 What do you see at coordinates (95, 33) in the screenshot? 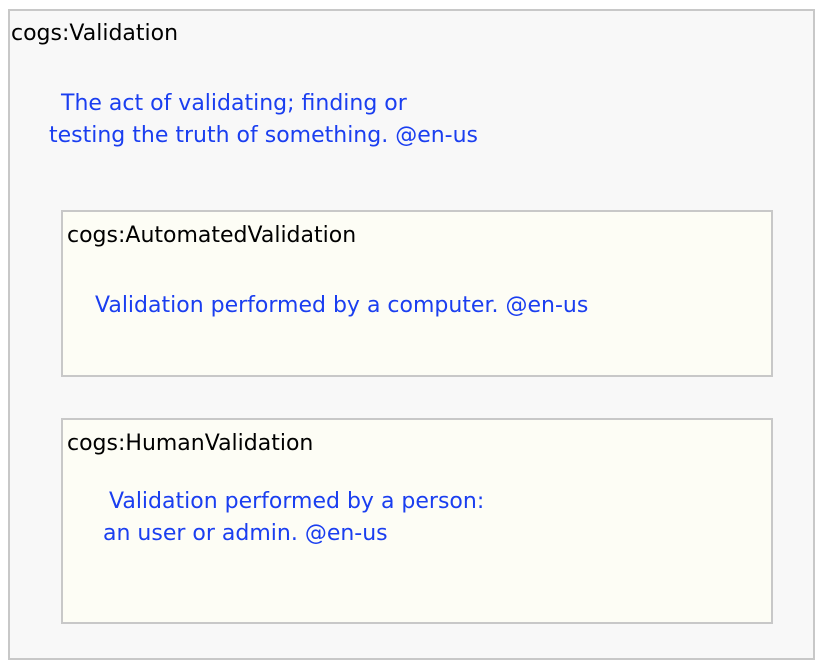
I see `class-name-validation: cogs:Validation` at bounding box center [95, 33].